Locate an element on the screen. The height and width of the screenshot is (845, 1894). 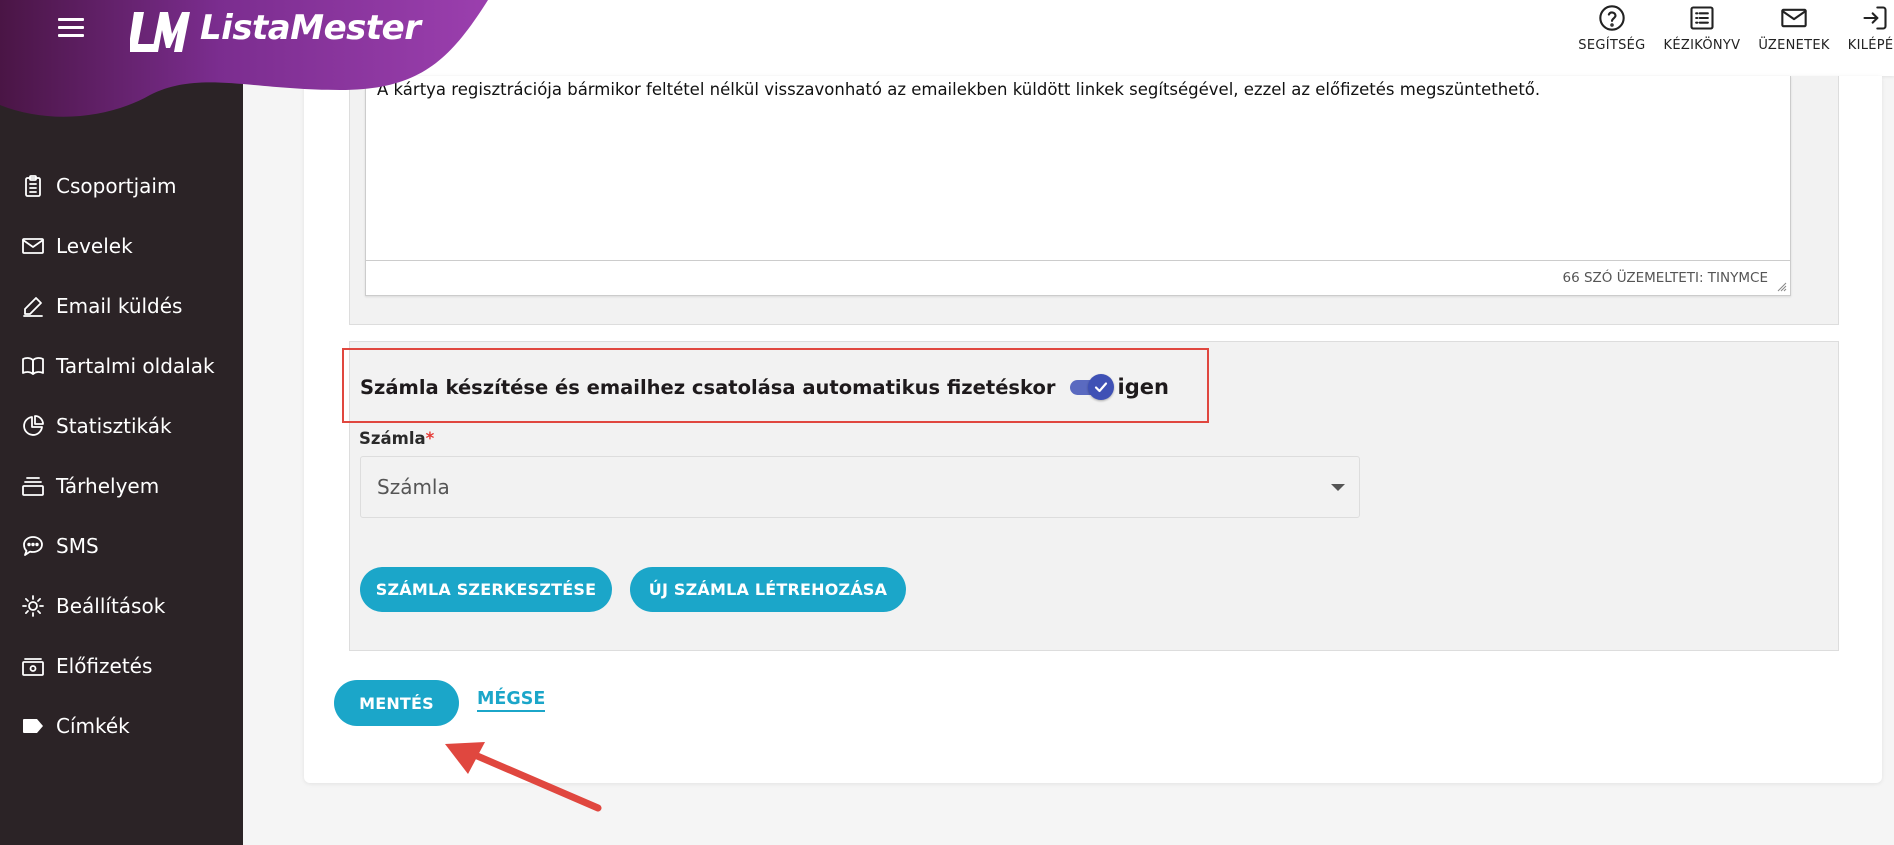
sidebar-item-levelek: Levelek is located at coordinates (121, 246).